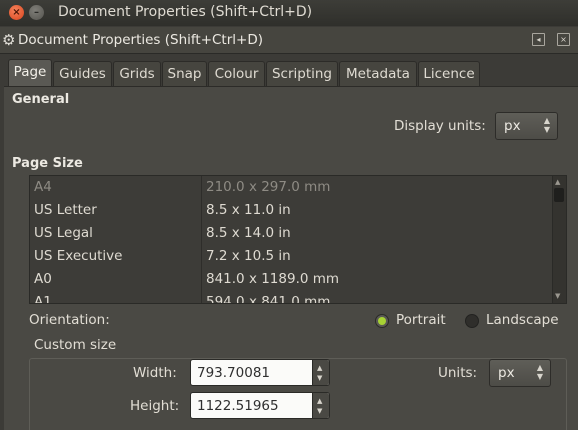  Describe the element at coordinates (69, 320) in the screenshot. I see `orientation-label: Orientation:` at that location.